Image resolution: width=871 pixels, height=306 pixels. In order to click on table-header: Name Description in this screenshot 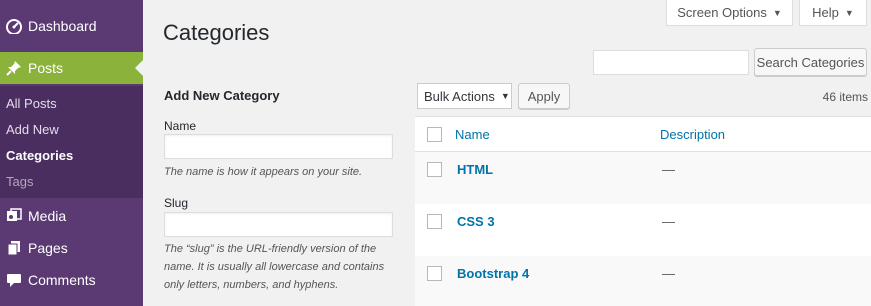, I will do `click(643, 134)`.